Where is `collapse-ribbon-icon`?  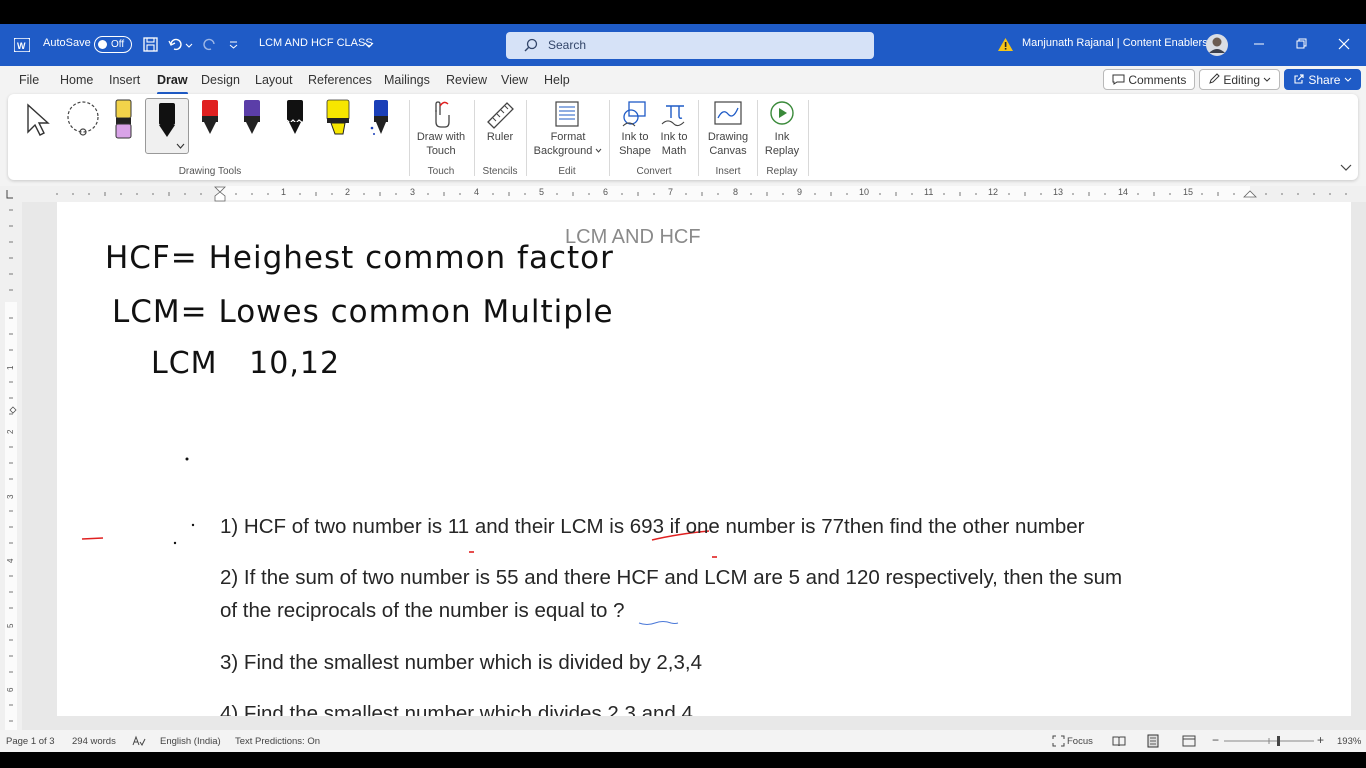
collapse-ribbon-icon is located at coordinates (1346, 168).